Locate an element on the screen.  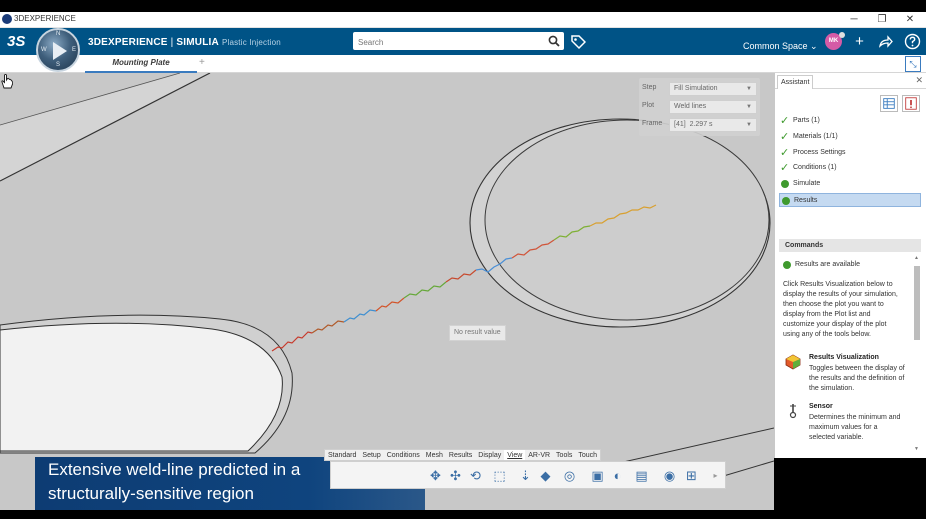
close-icon: ✕ is located at coordinates (919, 80).